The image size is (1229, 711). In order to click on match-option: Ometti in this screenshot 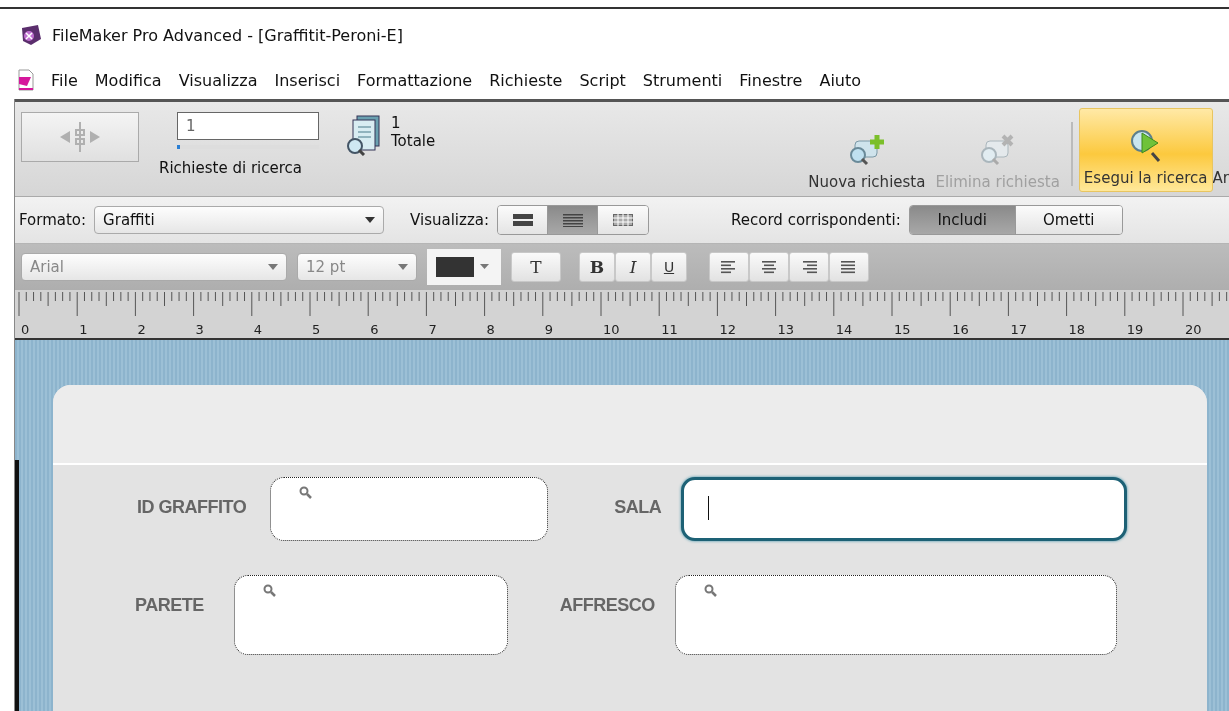, I will do `click(1068, 220)`.